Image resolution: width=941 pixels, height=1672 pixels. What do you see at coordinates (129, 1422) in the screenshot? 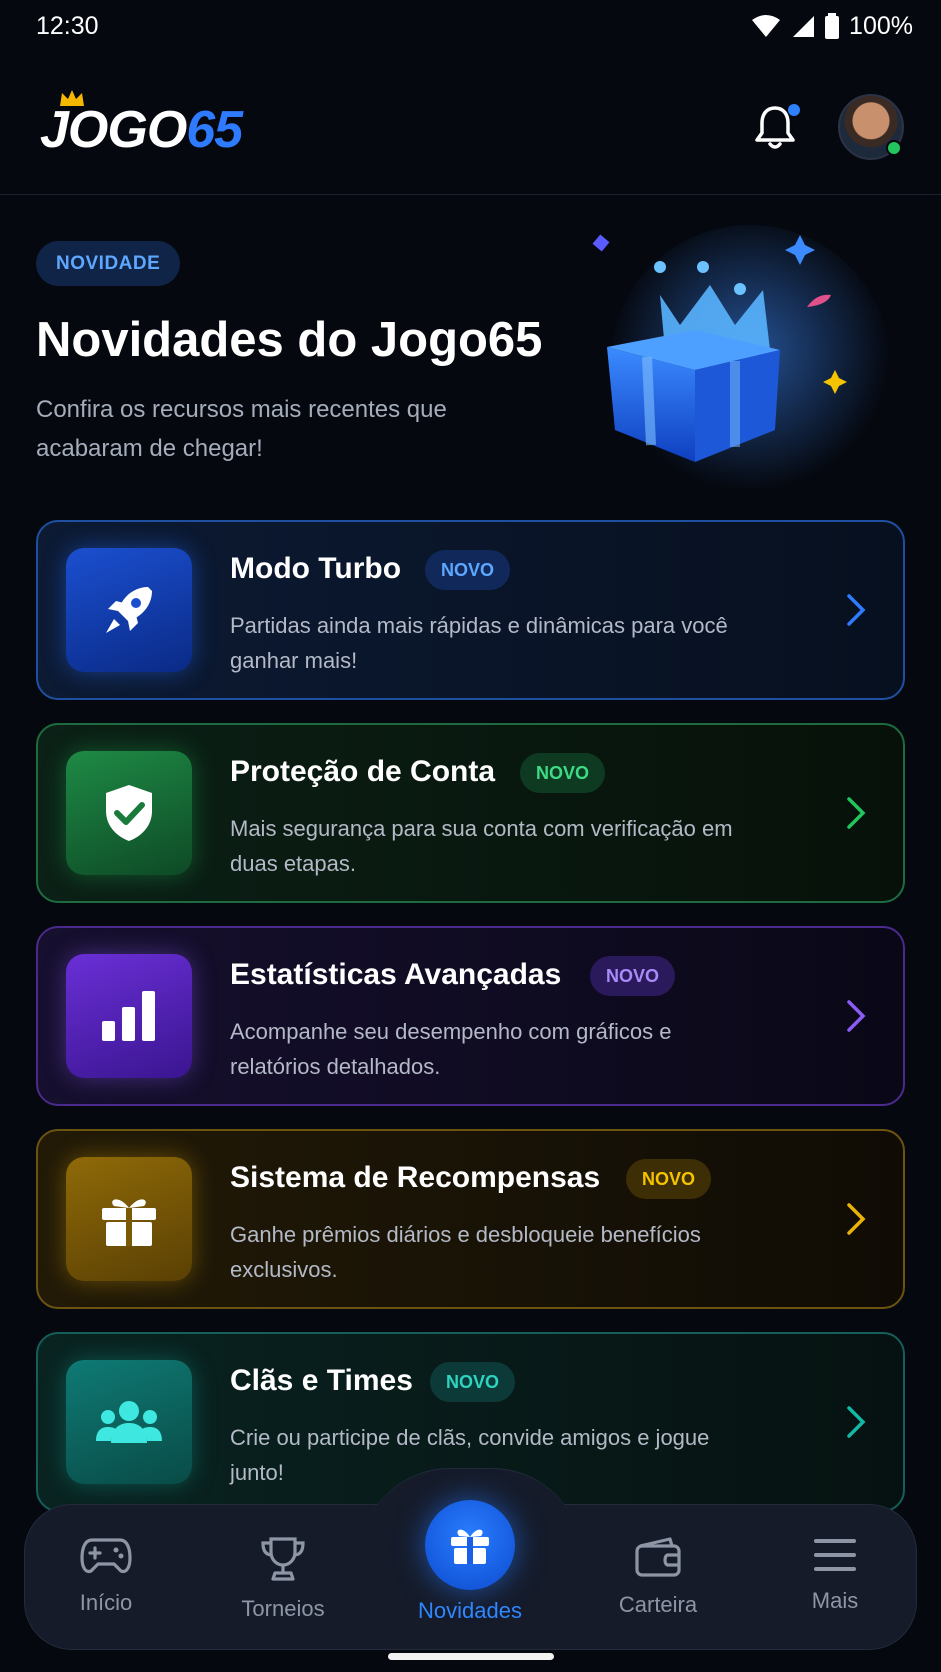
I see `users-icon` at bounding box center [129, 1422].